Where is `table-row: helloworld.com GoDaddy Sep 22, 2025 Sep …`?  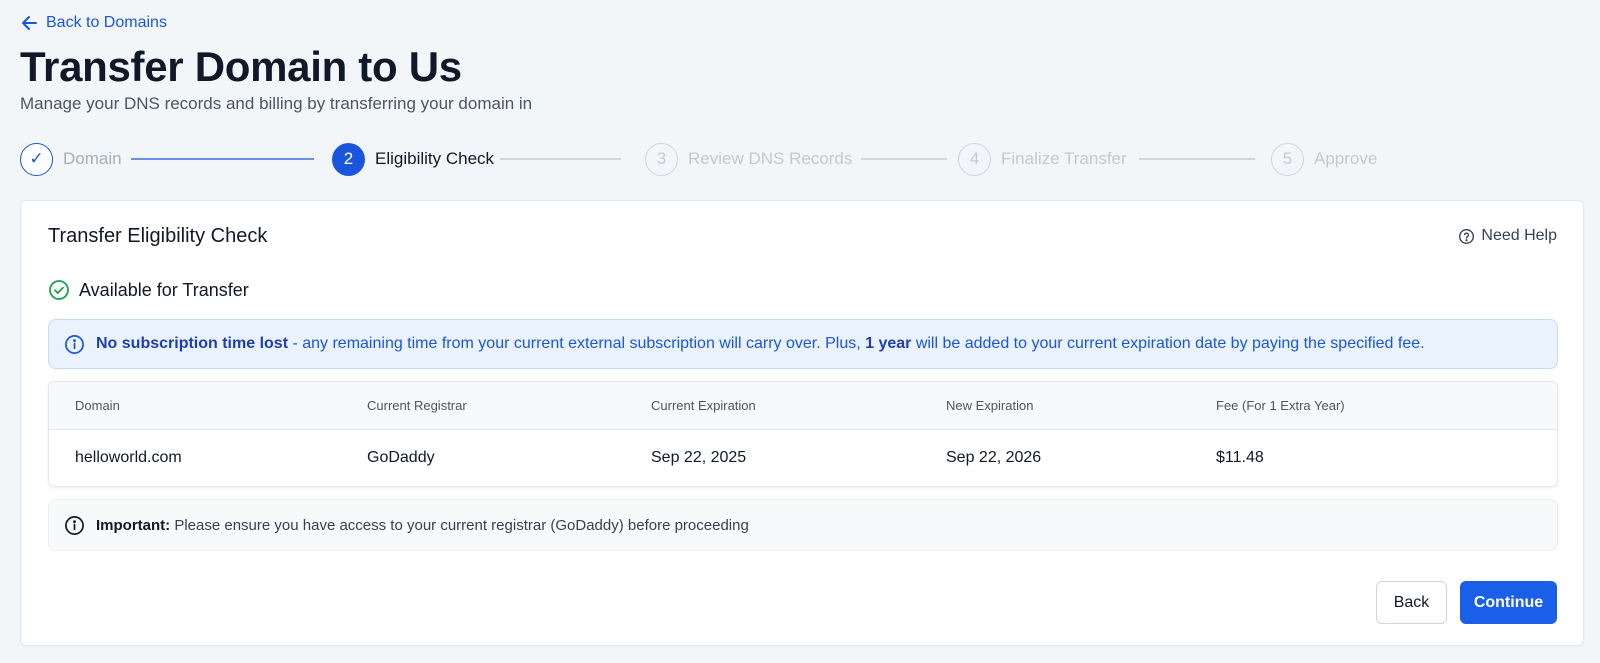
table-row: helloworld.com GoDaddy Sep 22, 2025 Sep … is located at coordinates (803, 458).